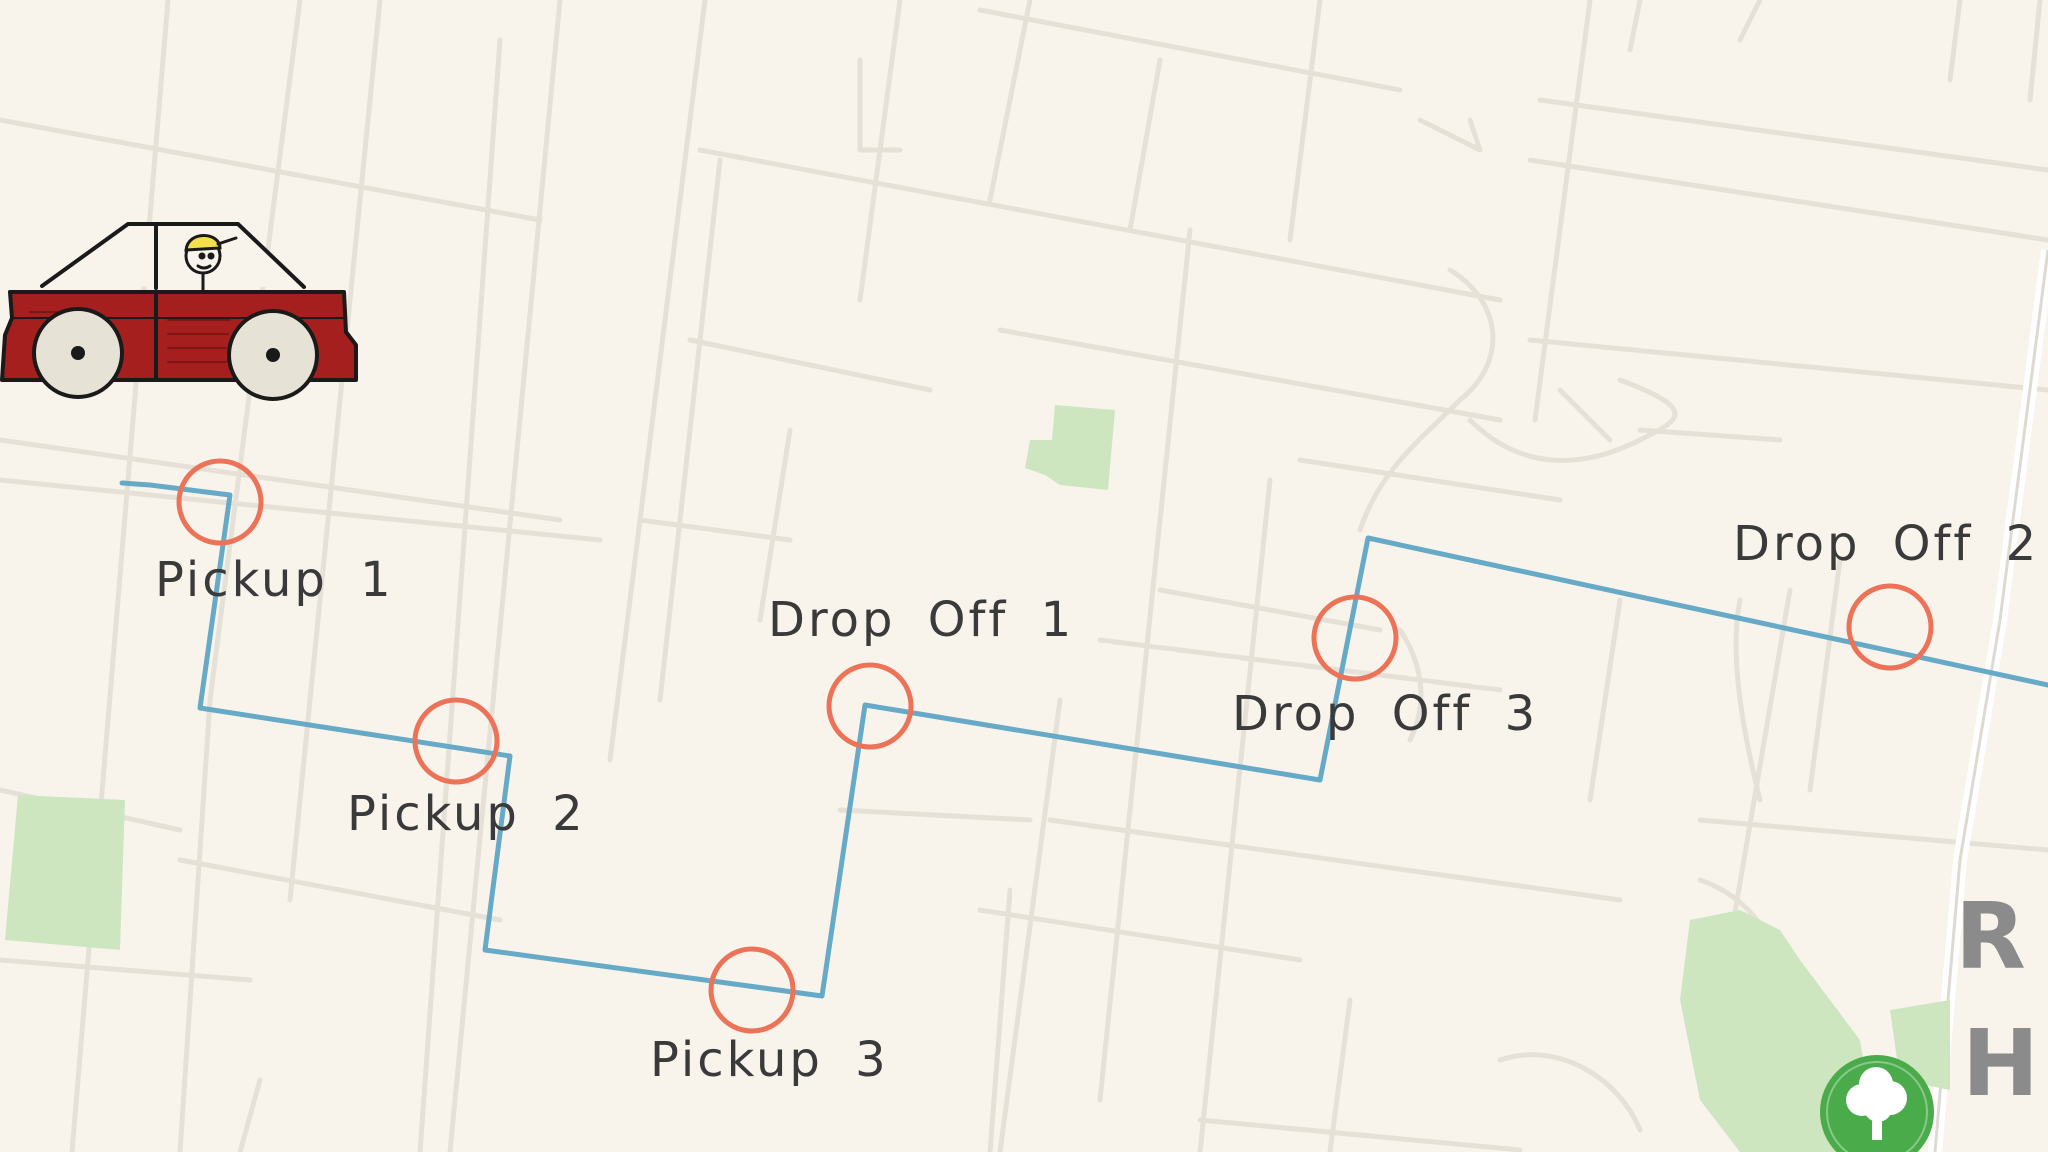 The width and height of the screenshot is (2048, 1152). Describe the element at coordinates (2000, 1063) in the screenshot. I see `road-label-letter-h: H` at that location.